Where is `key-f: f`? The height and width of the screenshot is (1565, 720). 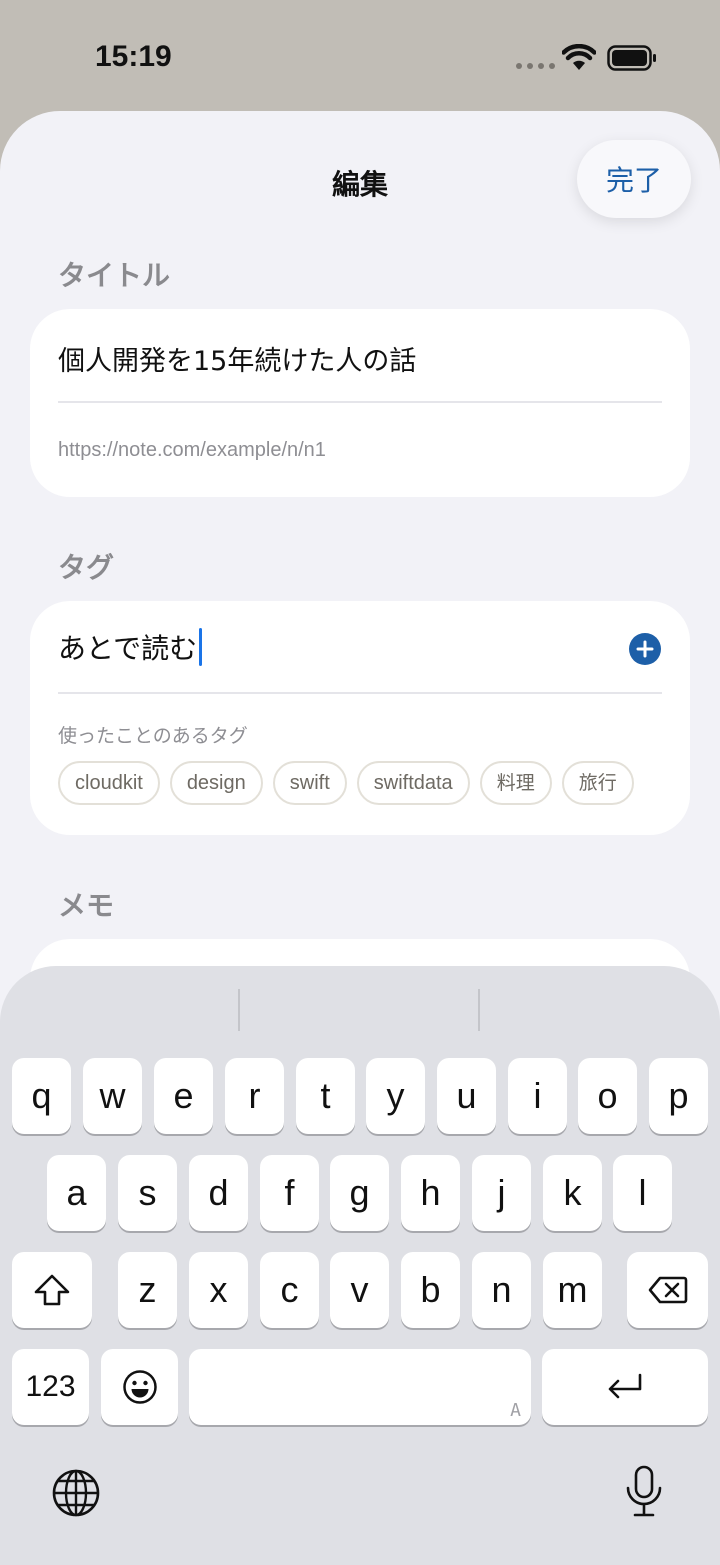
key-f: f is located at coordinates (289, 1193).